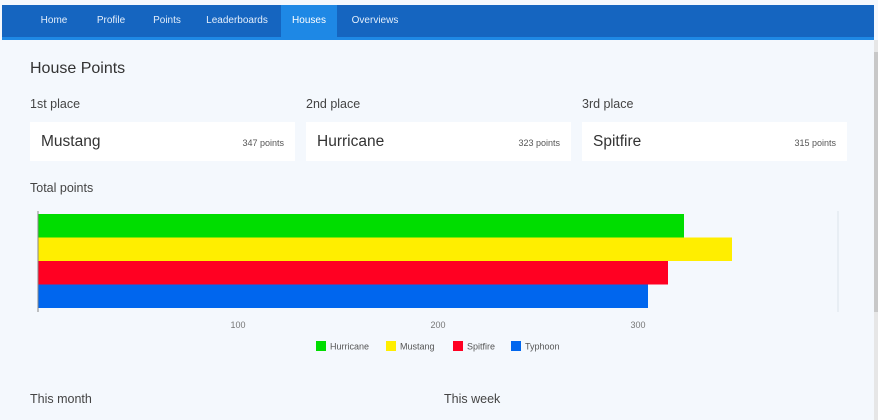 The image size is (878, 420). Describe the element at coordinates (55, 104) in the screenshot. I see `first-place-label: 1st place` at that location.